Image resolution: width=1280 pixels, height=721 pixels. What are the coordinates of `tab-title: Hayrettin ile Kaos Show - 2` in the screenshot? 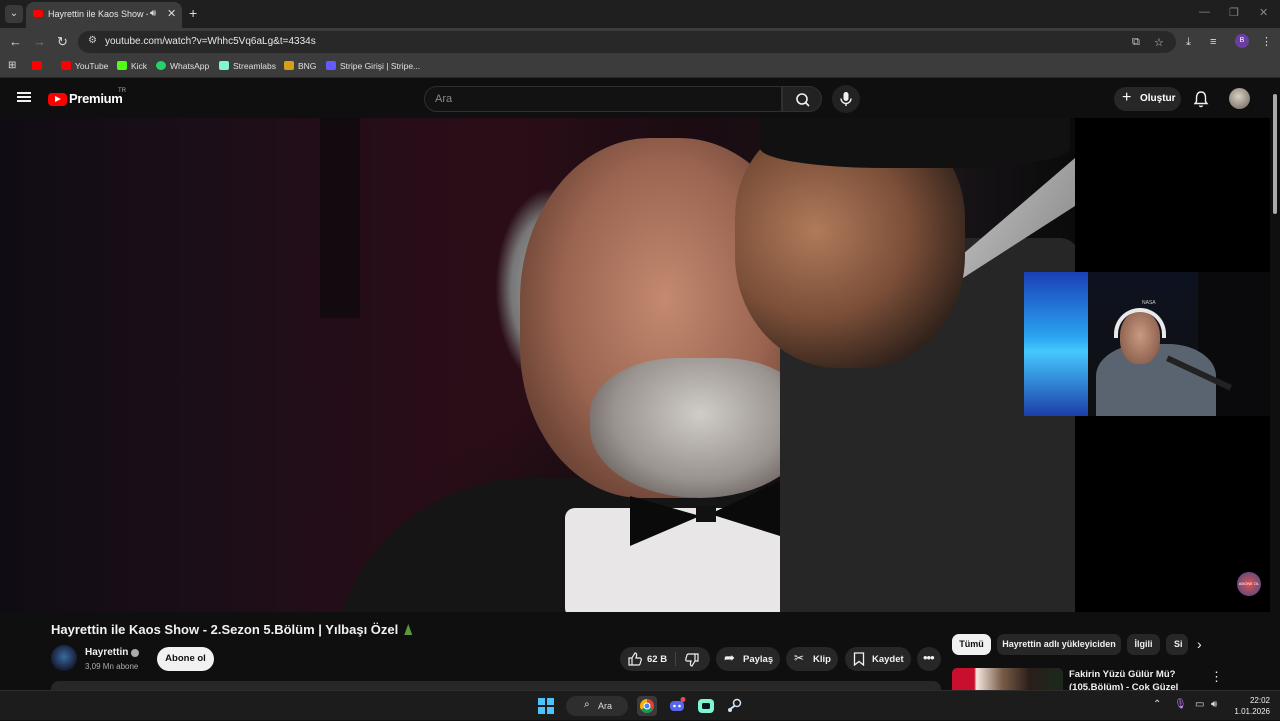 It's located at (98, 14).